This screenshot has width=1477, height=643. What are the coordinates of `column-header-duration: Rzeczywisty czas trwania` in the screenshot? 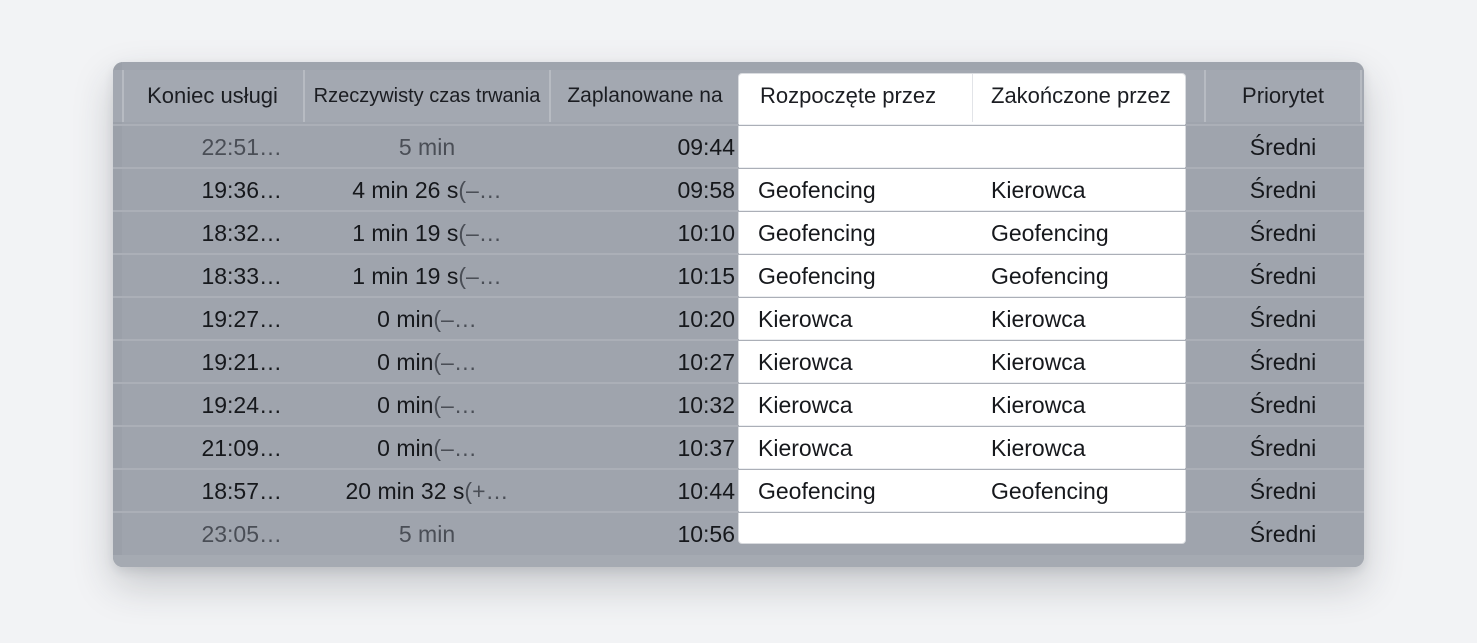 It's located at (427, 96).